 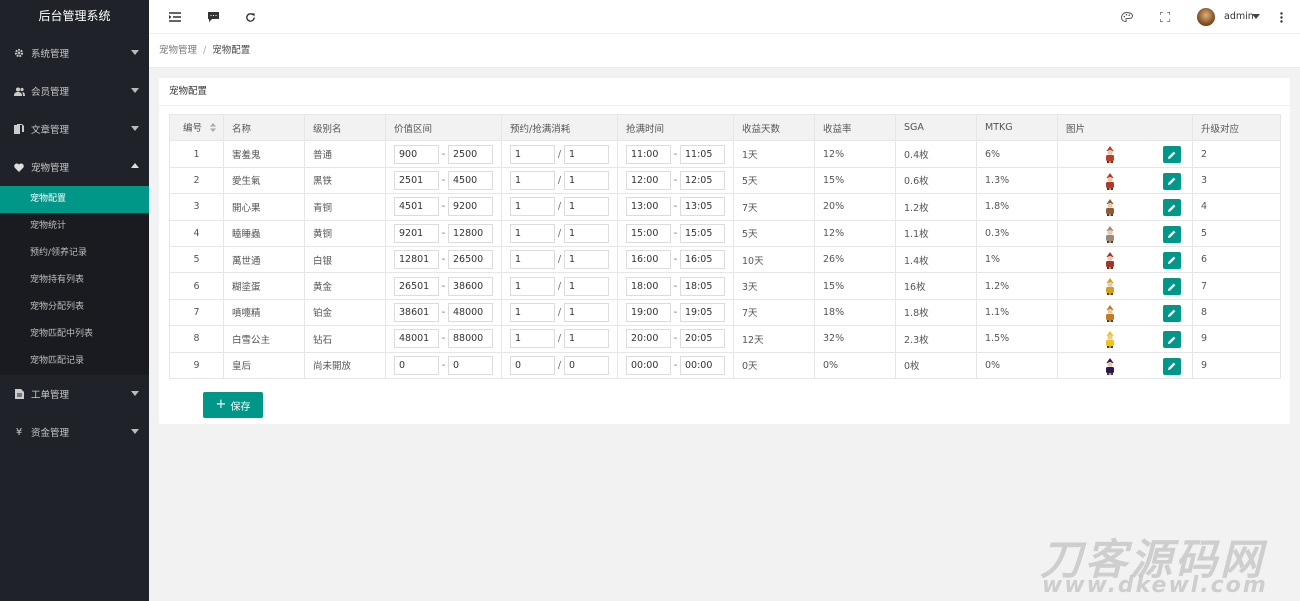 I want to click on menu-toggle-icon, so click(x=175, y=17).